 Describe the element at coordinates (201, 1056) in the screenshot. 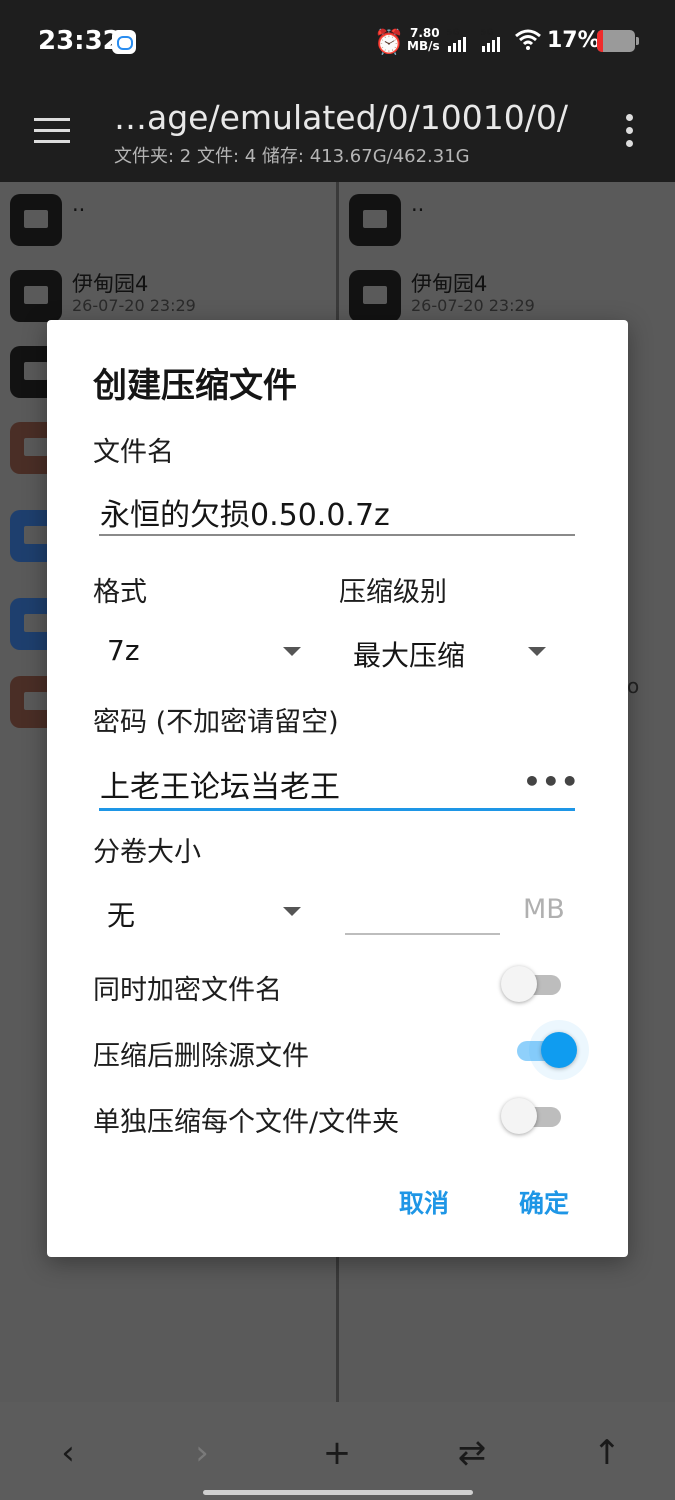

I see `delete-source-label: 压缩后删除源文件` at that location.